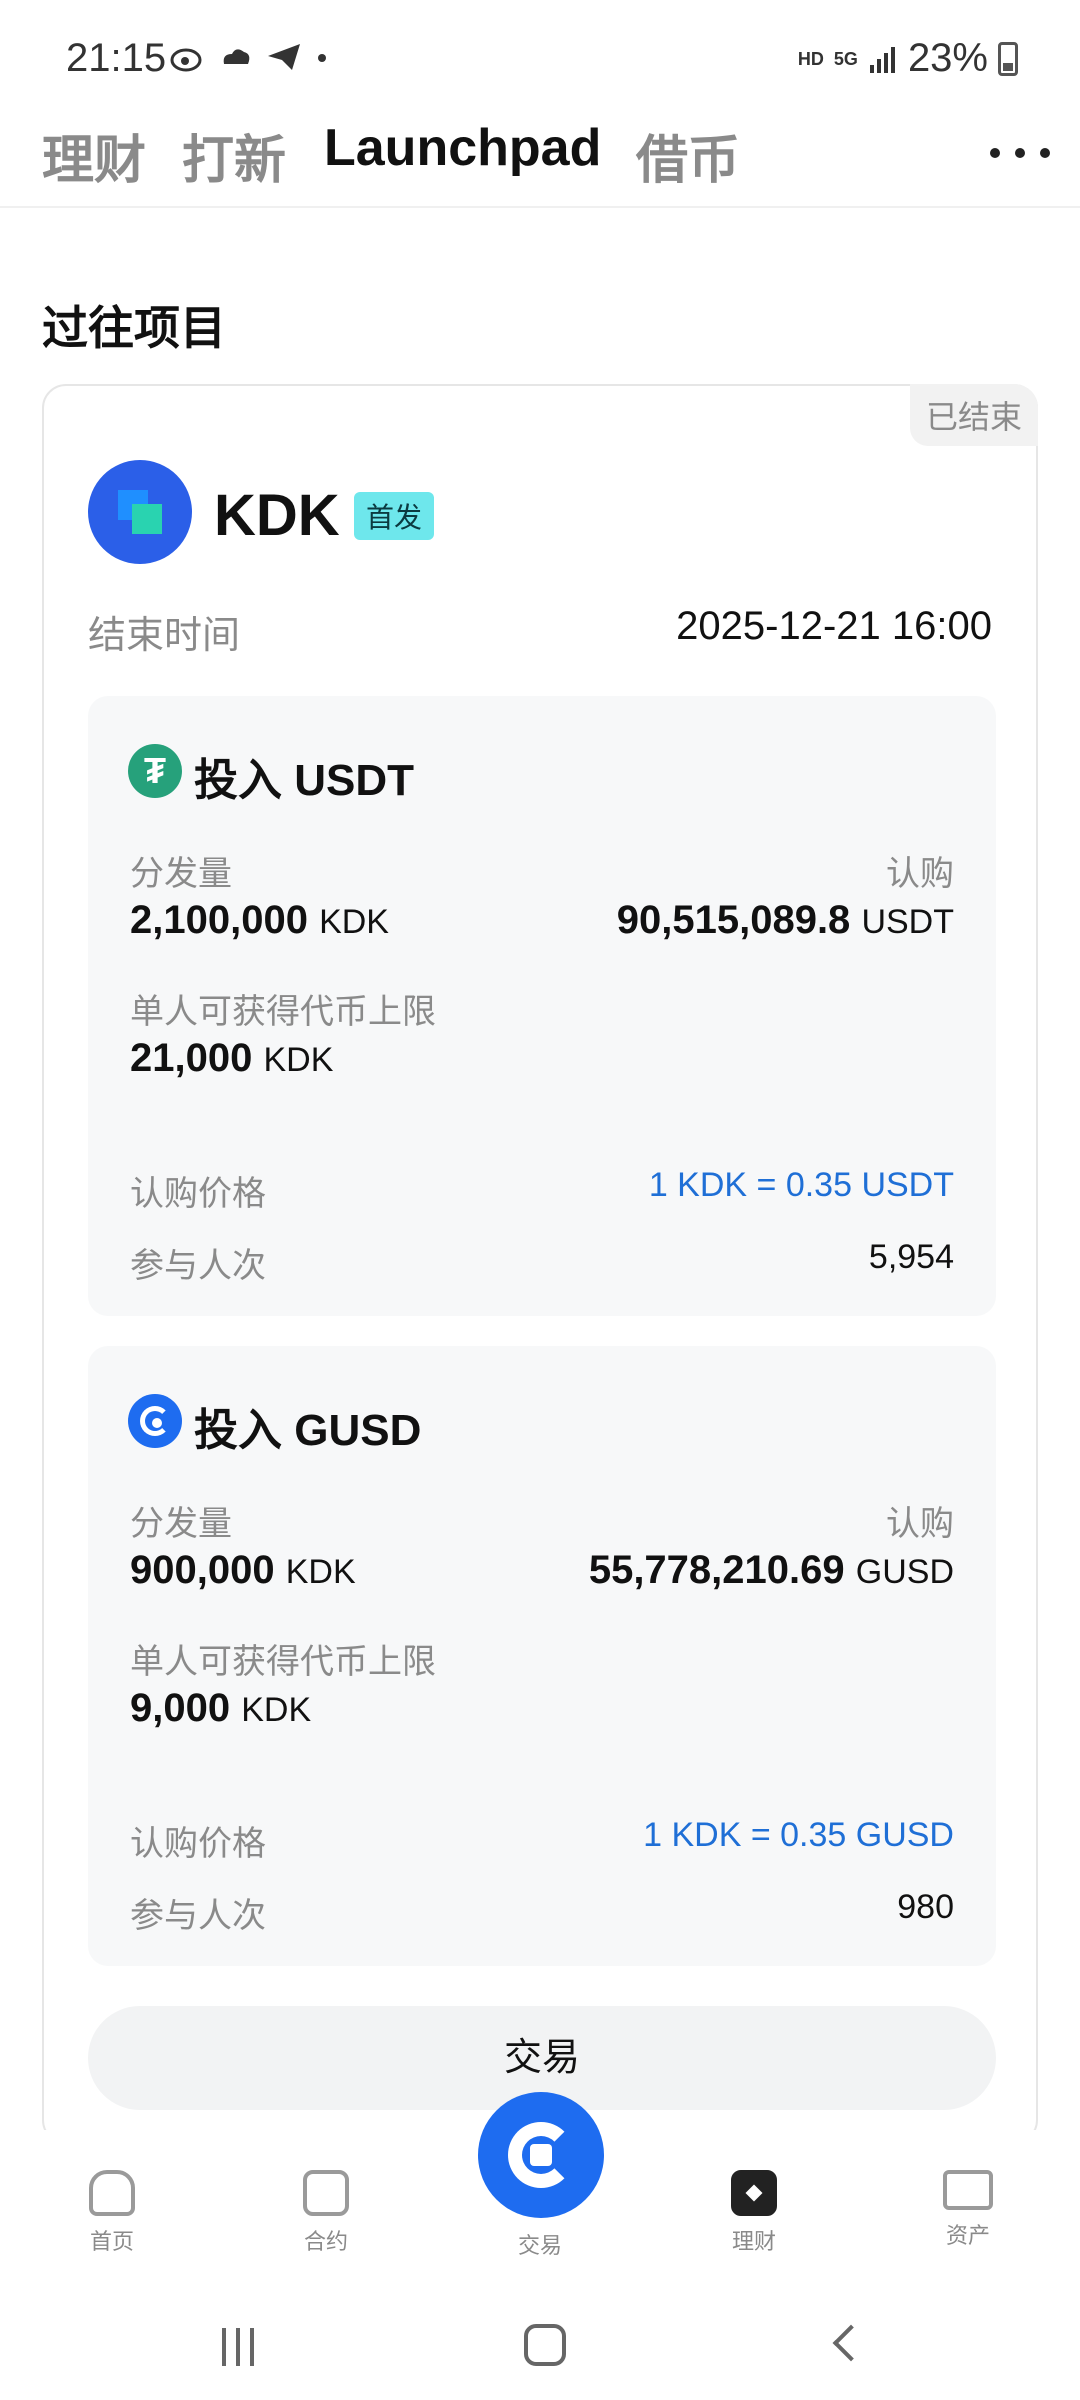  I want to click on tab-ipo: 打新, so click(234, 155).